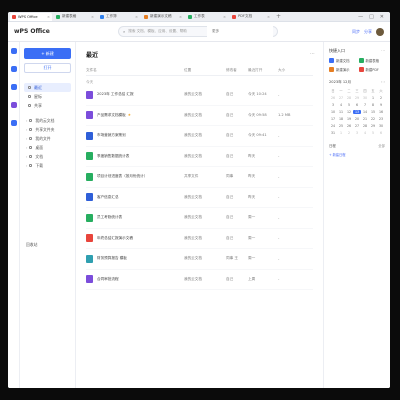 The width and height of the screenshot is (400, 400). What do you see at coordinates (207, 17) in the screenshot?
I see `tab-4: 工作表 ×` at bounding box center [207, 17].